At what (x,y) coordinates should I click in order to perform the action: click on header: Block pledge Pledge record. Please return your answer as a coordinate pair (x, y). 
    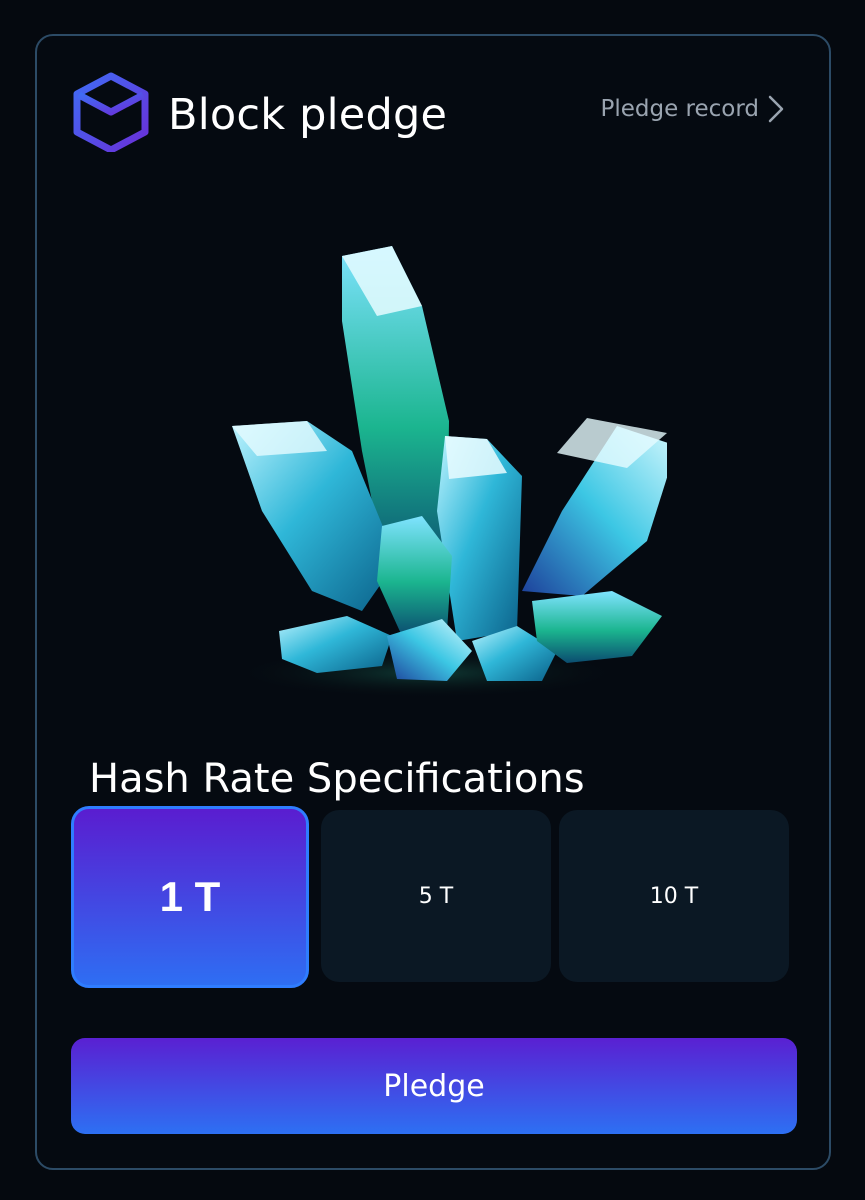
    Looking at the image, I should click on (429, 111).